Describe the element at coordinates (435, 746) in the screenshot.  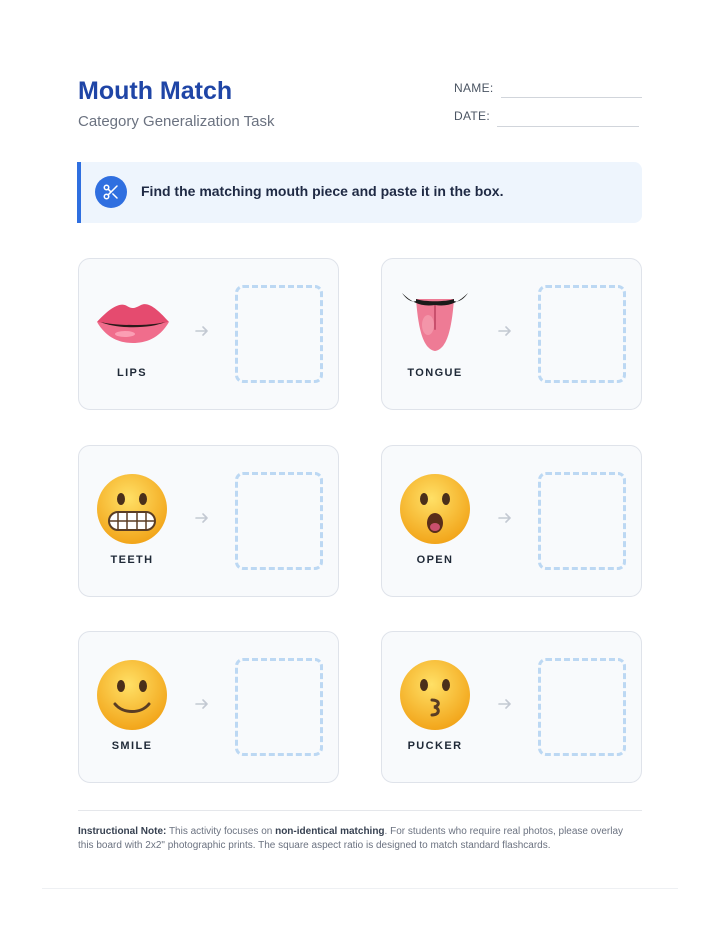
I see `card-label-pucker: PUCKER` at that location.